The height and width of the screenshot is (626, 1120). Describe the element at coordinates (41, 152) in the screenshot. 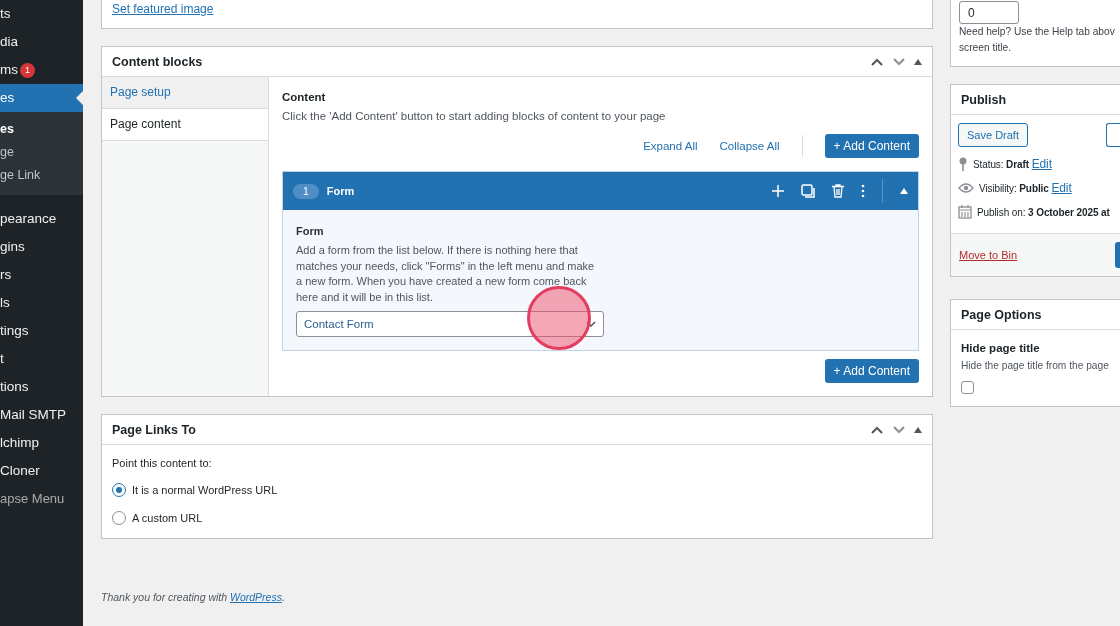

I see `submenu-item: ge` at that location.